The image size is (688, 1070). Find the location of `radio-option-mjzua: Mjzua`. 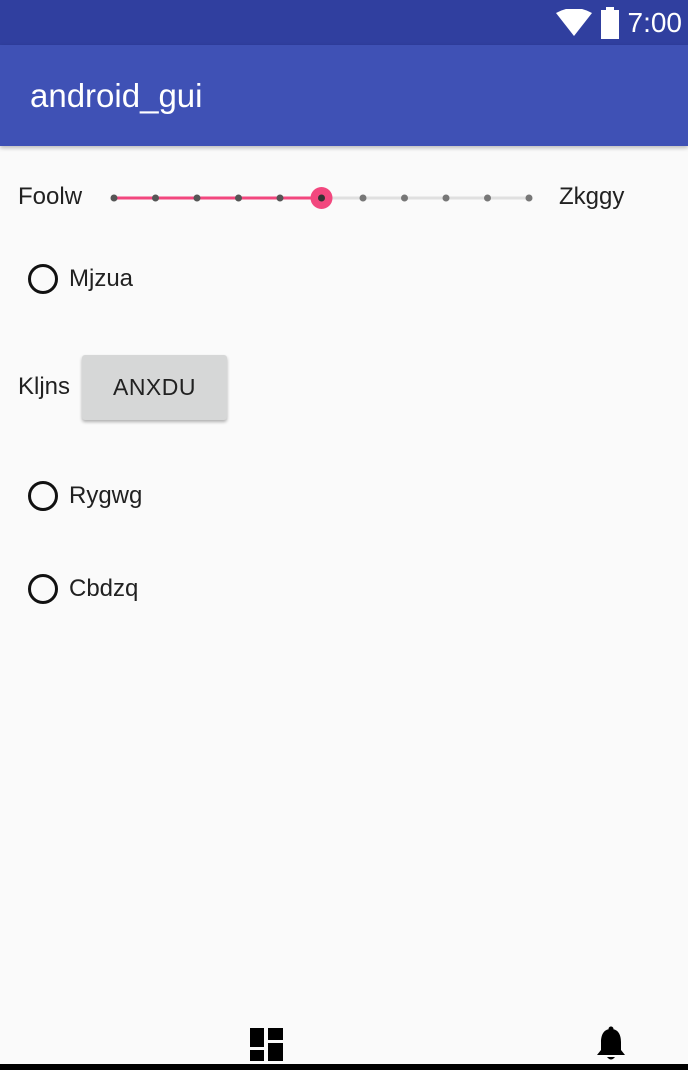

radio-option-mjzua: Mjzua is located at coordinates (80, 279).